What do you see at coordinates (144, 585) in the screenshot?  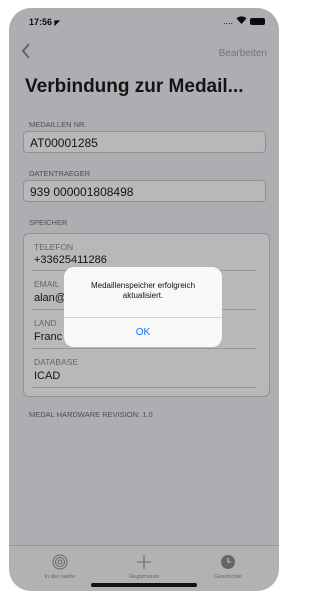 I see `home-indicator` at bounding box center [144, 585].